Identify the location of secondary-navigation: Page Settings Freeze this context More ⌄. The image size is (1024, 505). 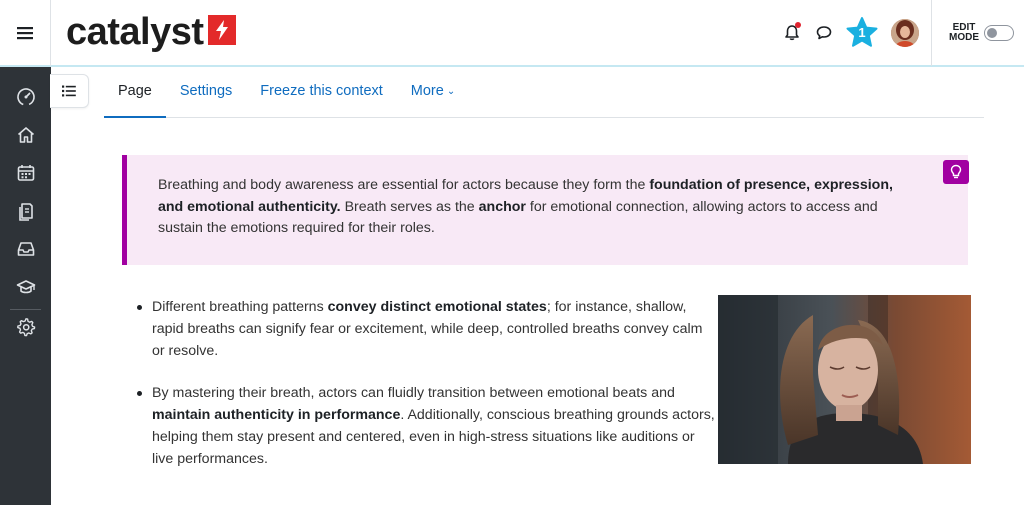
(544, 94).